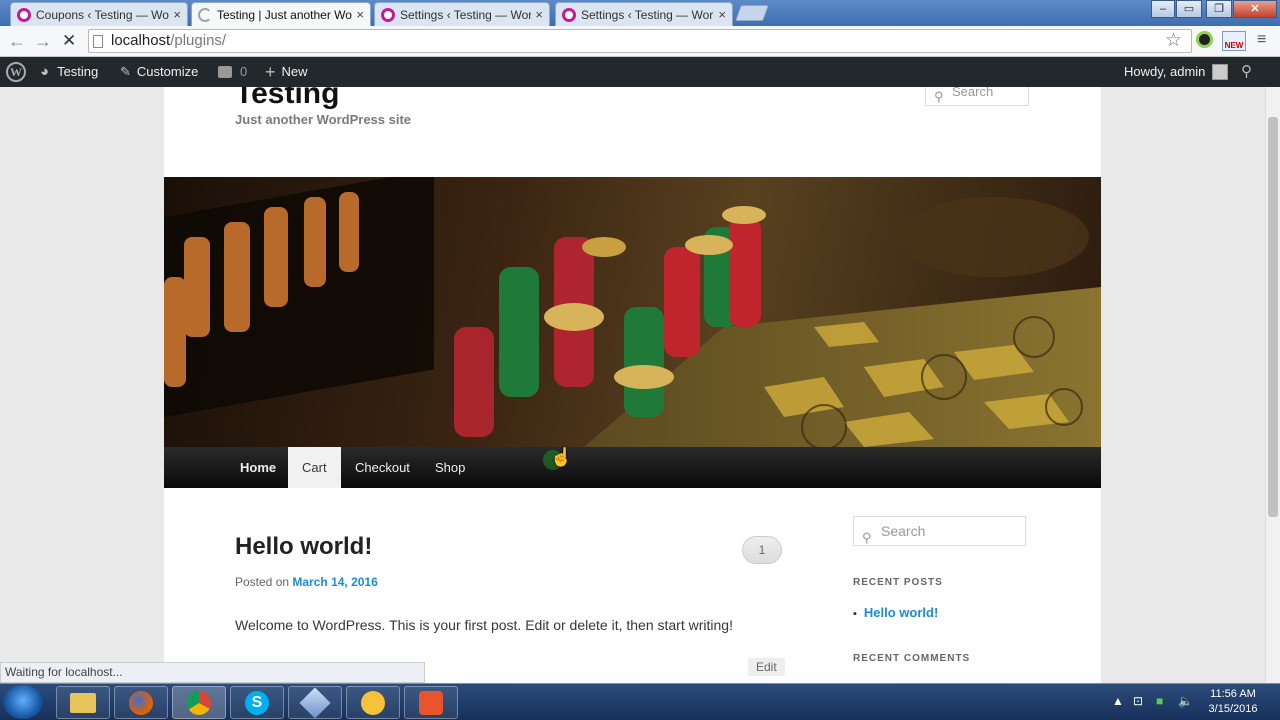 This screenshot has height=720, width=1280. I want to click on skype-taskbar-button: S, so click(257, 702).